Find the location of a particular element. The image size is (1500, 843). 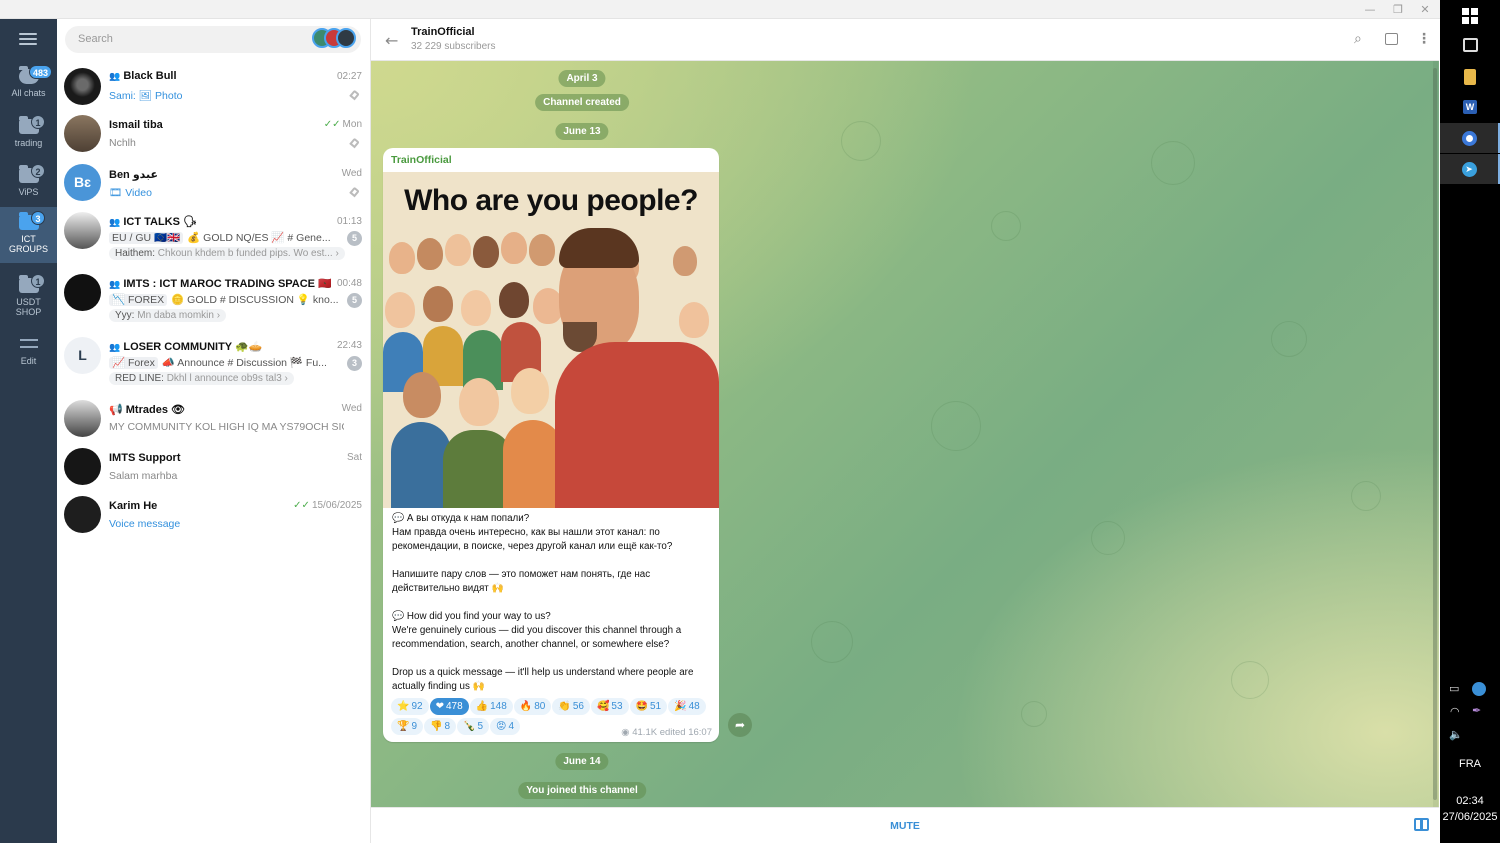

telegram-button: ➤ is located at coordinates (1470, 169).